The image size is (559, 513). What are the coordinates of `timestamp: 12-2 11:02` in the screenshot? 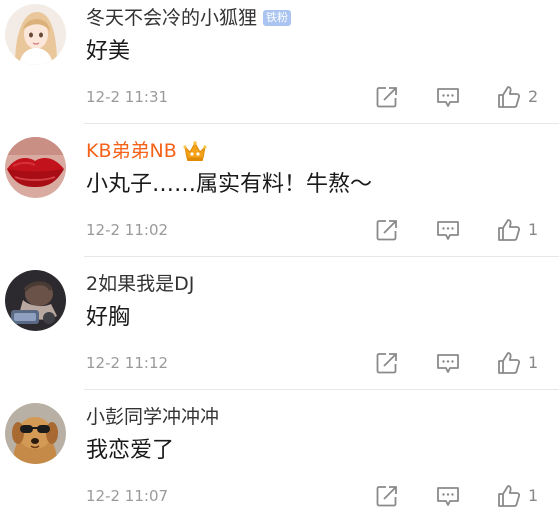 It's located at (127, 230).